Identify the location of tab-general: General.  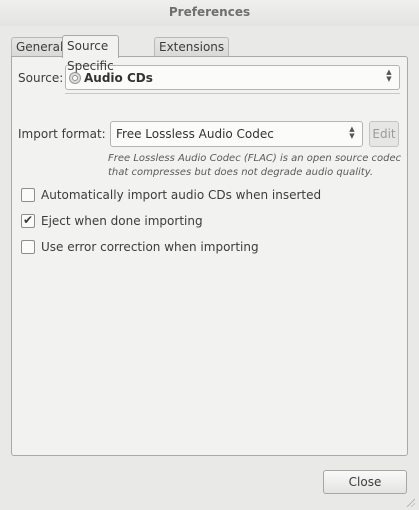
(40, 47).